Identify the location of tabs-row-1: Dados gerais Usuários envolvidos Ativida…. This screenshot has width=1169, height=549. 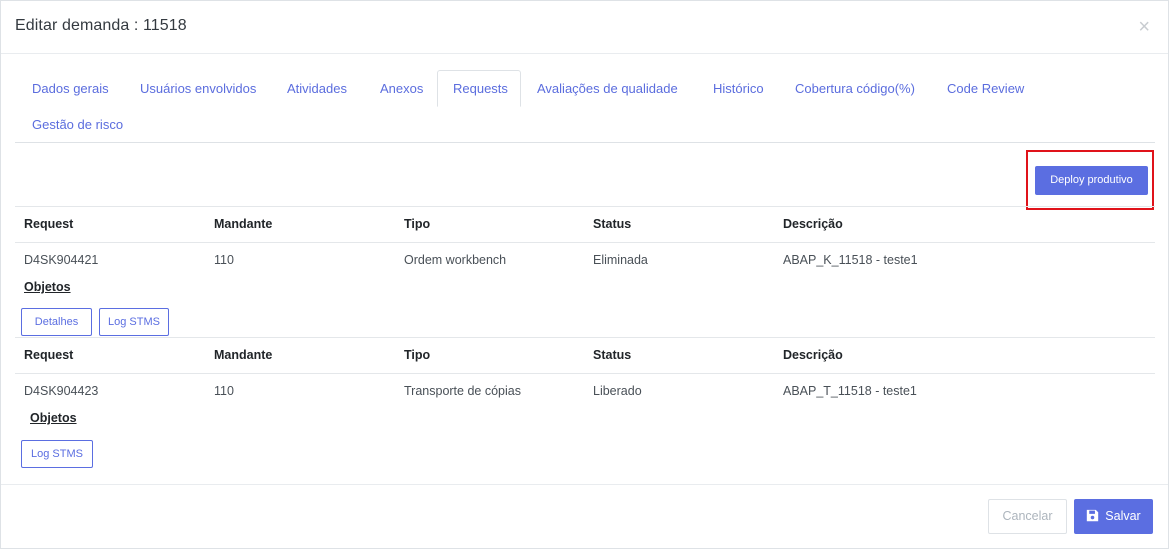
(585, 88).